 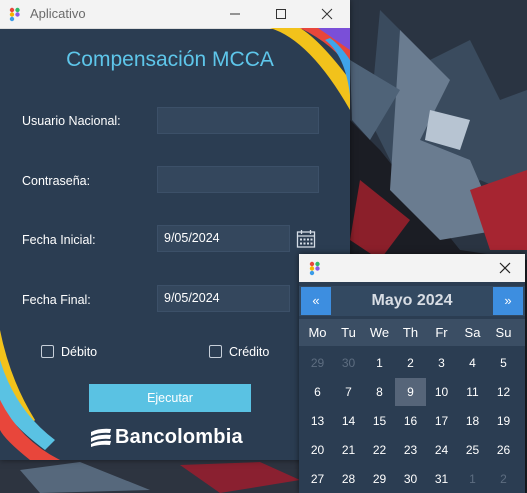 I want to click on calendar-icon, so click(x=306, y=239).